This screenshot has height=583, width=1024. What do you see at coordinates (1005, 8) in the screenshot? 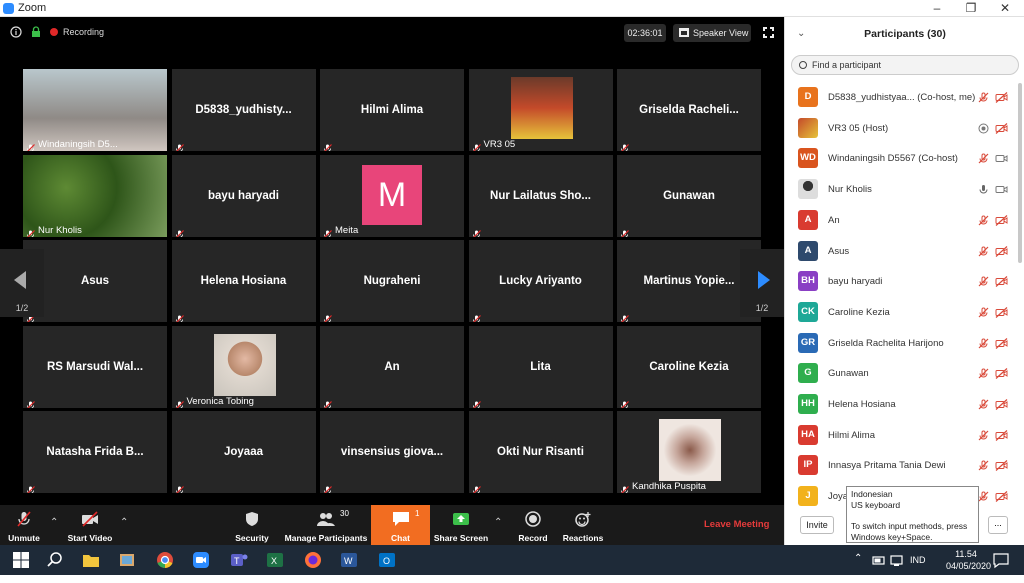
I see `close-icon: ✕` at bounding box center [1005, 8].